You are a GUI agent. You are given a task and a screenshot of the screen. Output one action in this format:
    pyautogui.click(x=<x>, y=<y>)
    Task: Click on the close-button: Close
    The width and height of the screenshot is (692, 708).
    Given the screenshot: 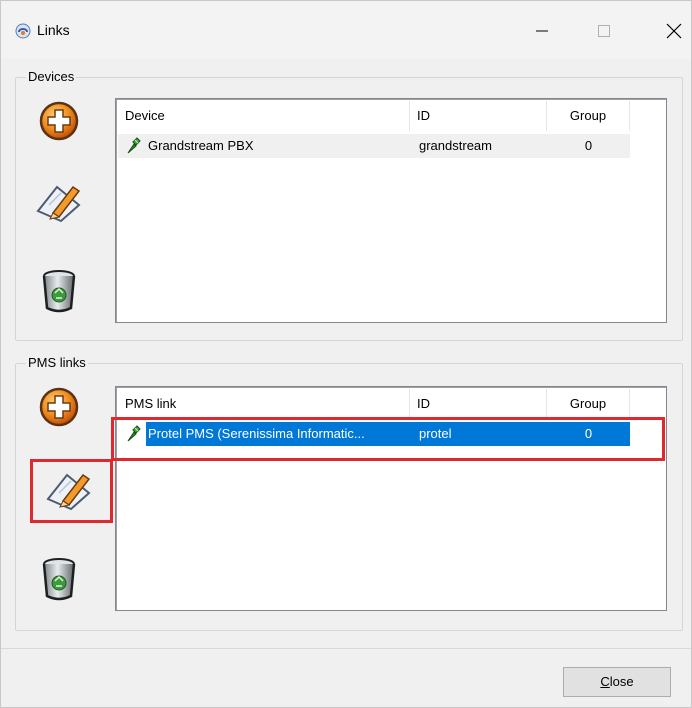 What is the action you would take?
    pyautogui.click(x=617, y=682)
    